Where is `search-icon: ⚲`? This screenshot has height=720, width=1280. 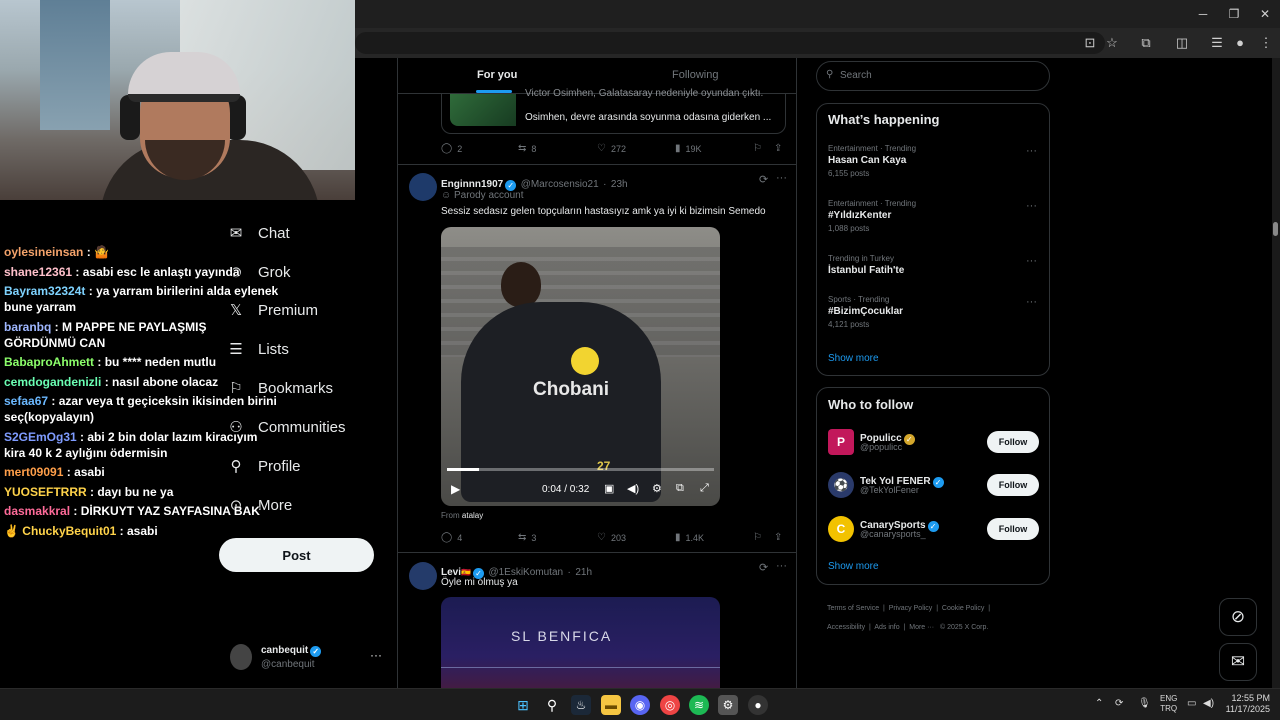 search-icon: ⚲ is located at coordinates (552, 705).